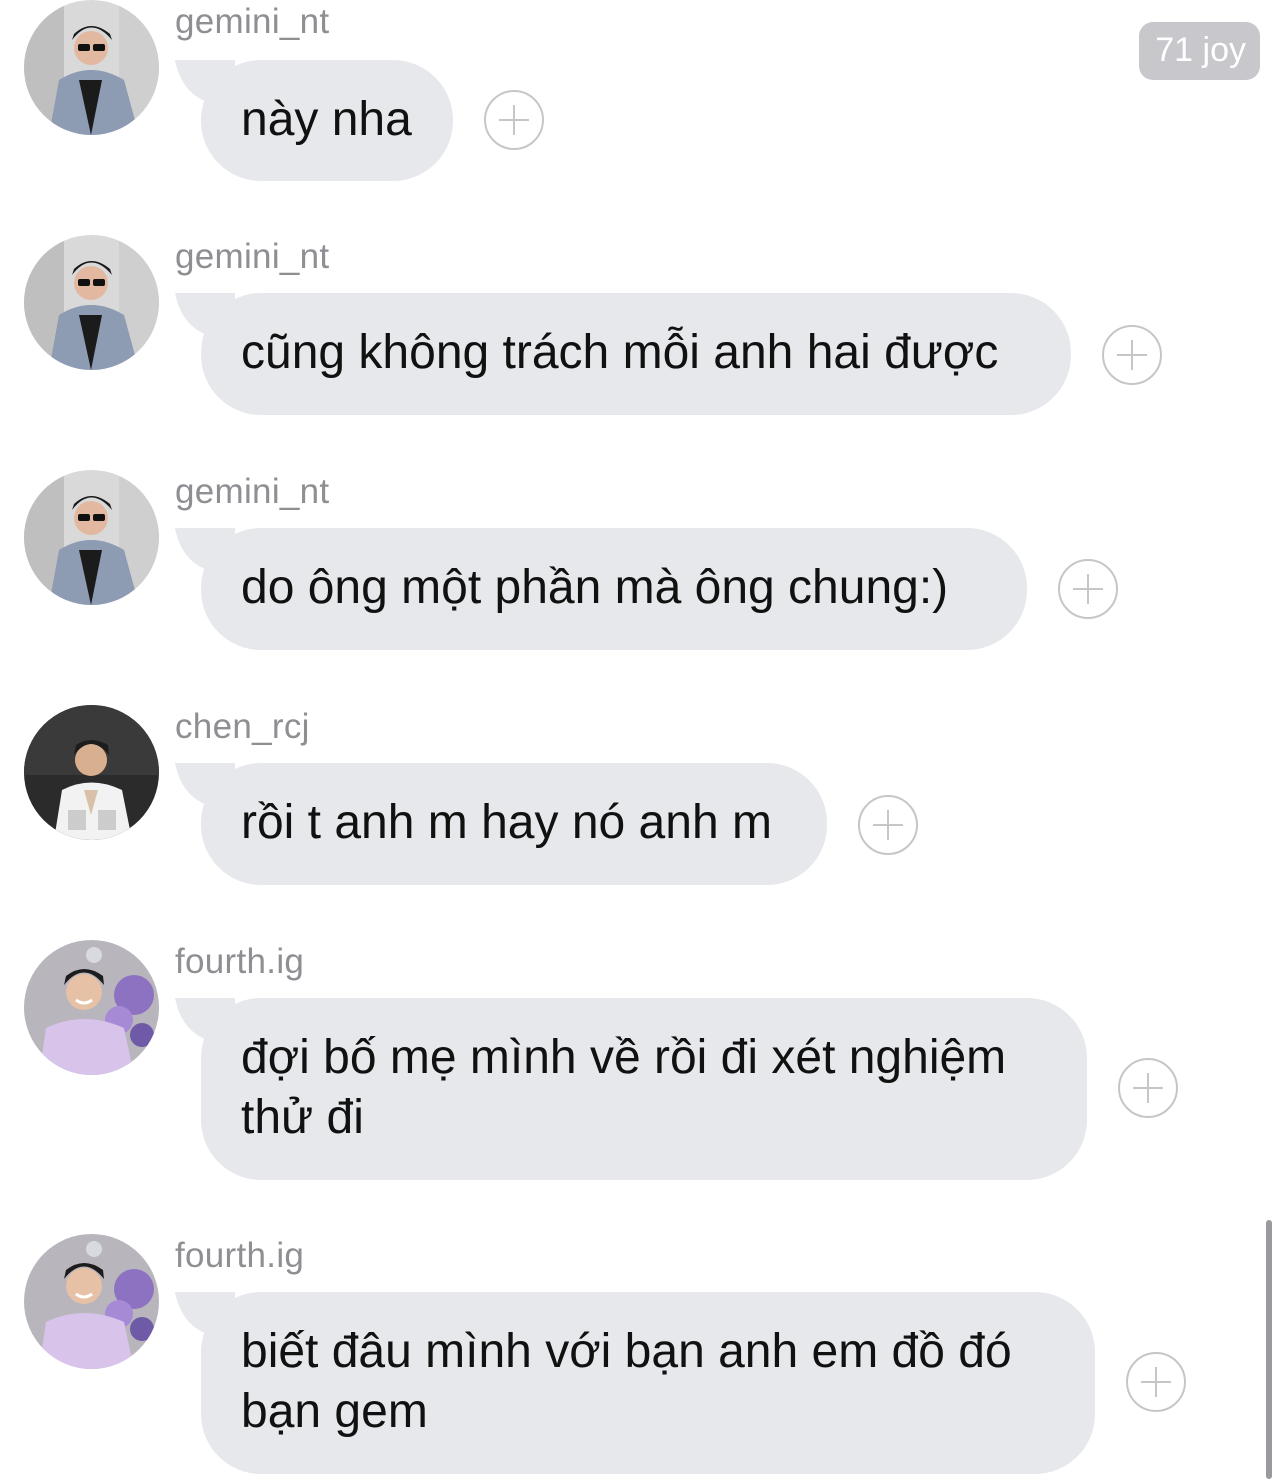 Image resolution: width=1284 pixels, height=1479 pixels. Describe the element at coordinates (1269, 1349) in the screenshot. I see `scrollbar` at that location.